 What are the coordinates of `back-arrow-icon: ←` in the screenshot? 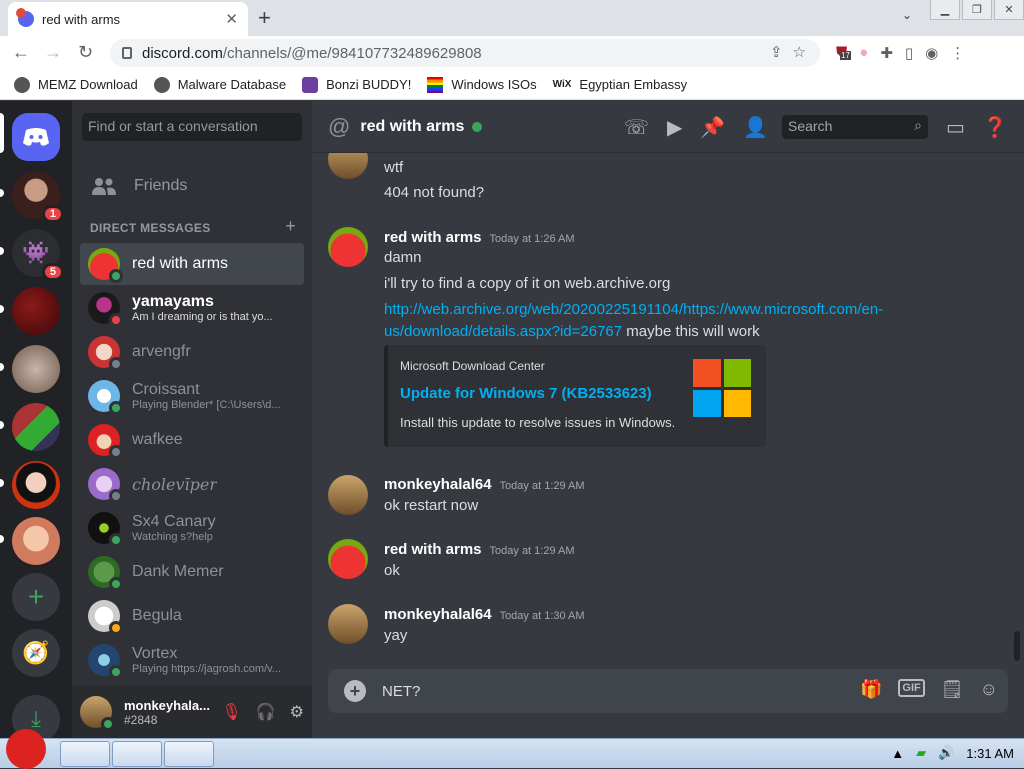 It's located at (21, 52).